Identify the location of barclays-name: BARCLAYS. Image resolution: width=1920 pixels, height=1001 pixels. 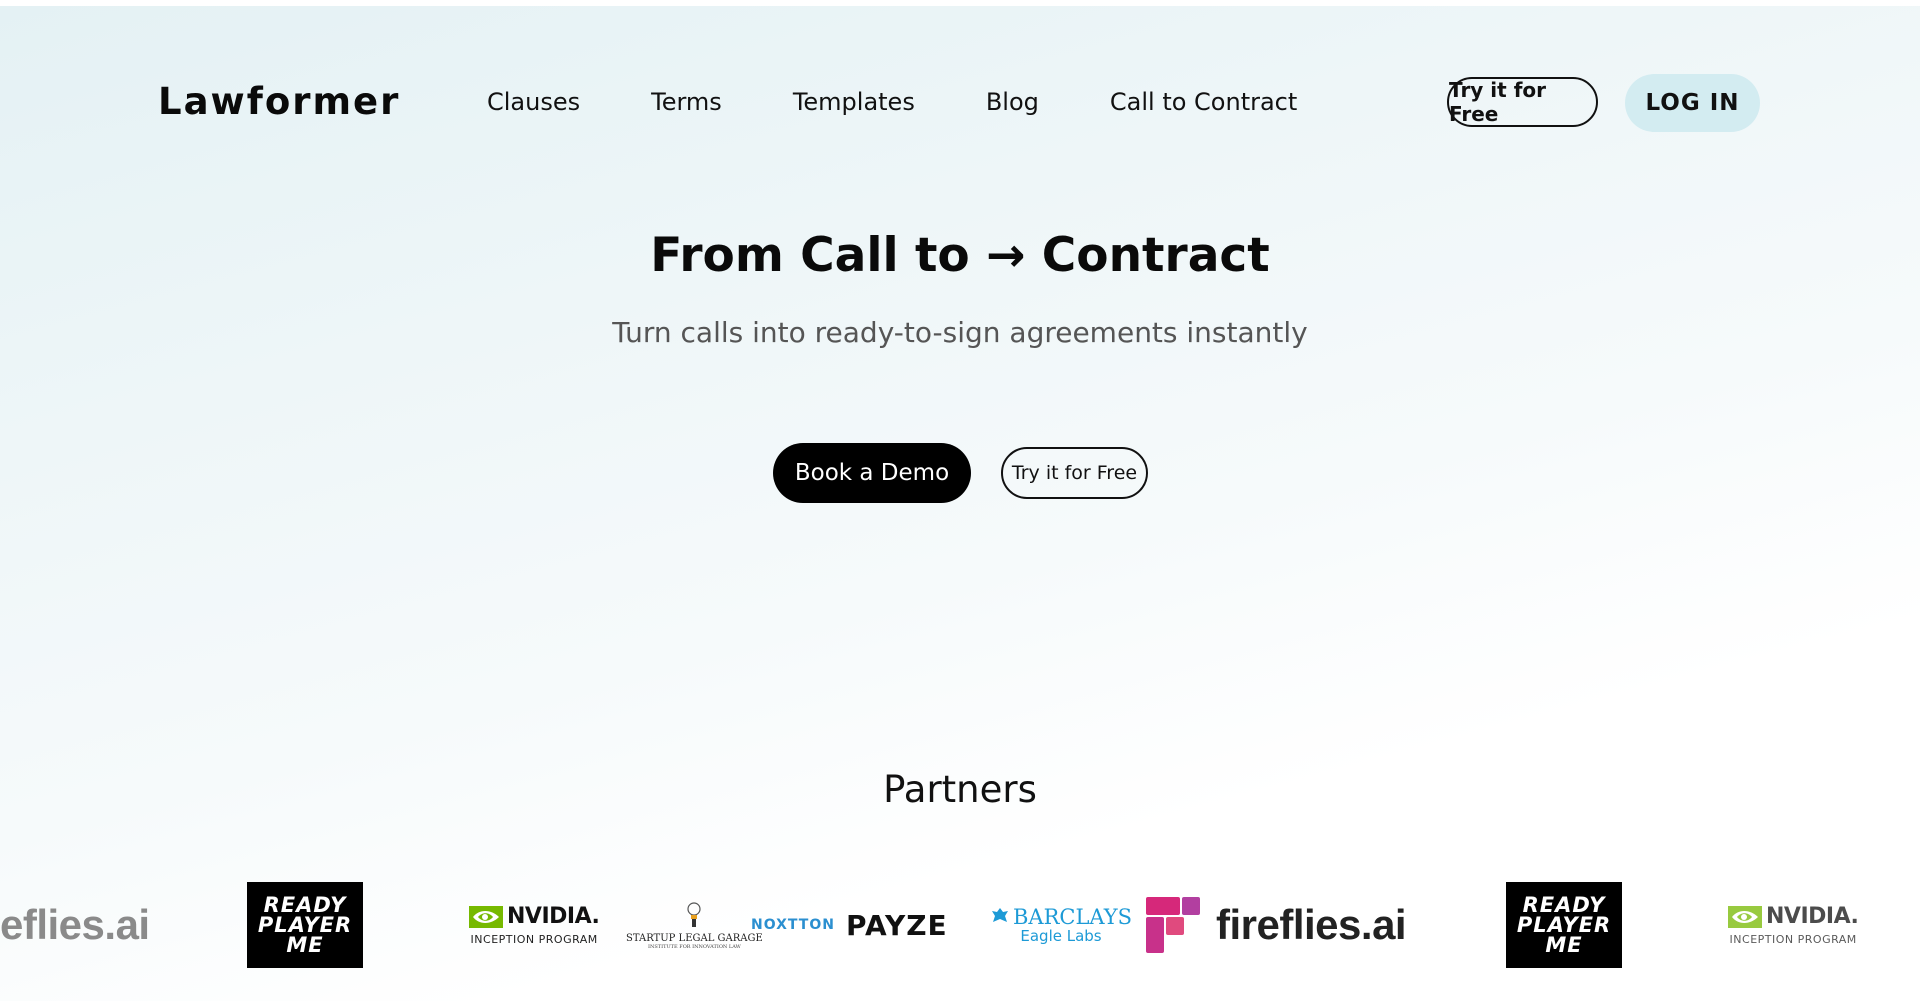
(1072, 917).